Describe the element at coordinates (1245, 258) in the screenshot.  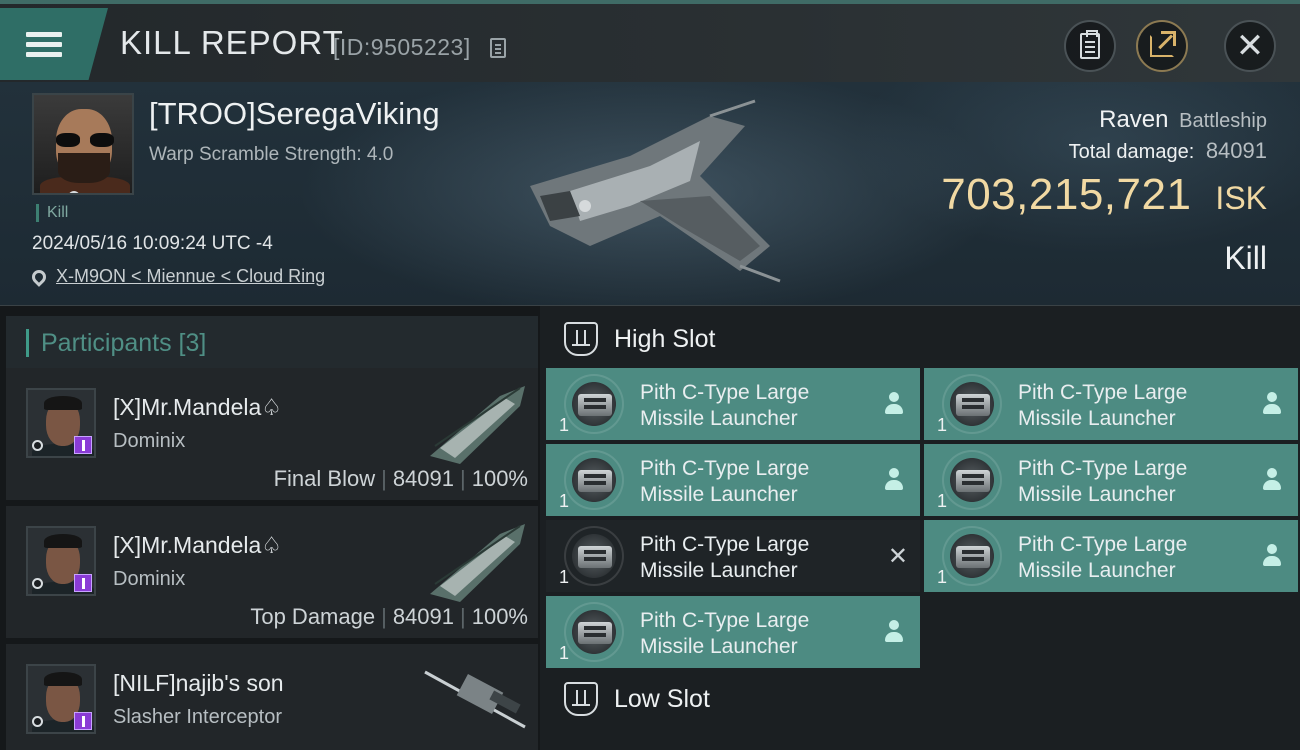
I see `result-label: Kill` at that location.